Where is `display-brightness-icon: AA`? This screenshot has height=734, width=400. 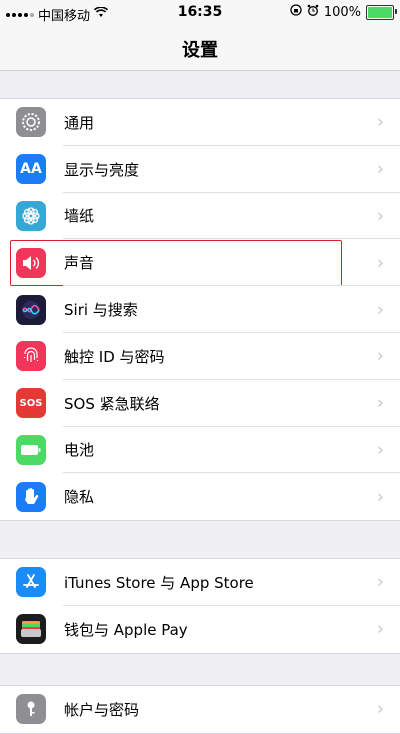 display-brightness-icon: AA is located at coordinates (31, 169).